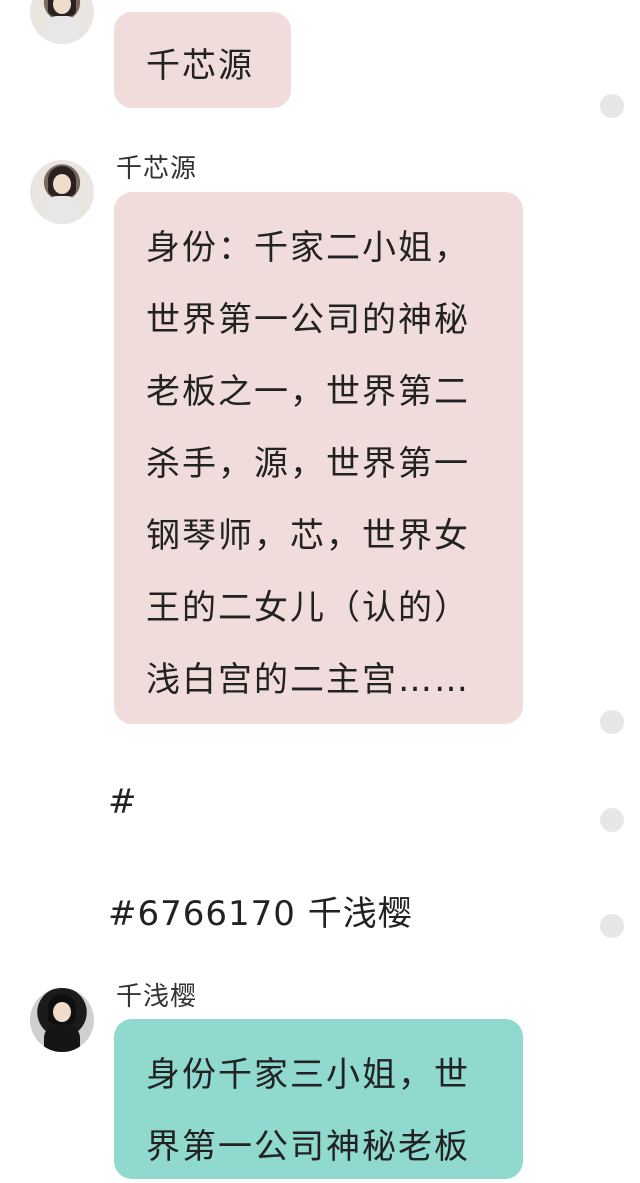 The image size is (640, 1183). I want to click on message-line: 钢琴师，芯，世界女, so click(308, 536).